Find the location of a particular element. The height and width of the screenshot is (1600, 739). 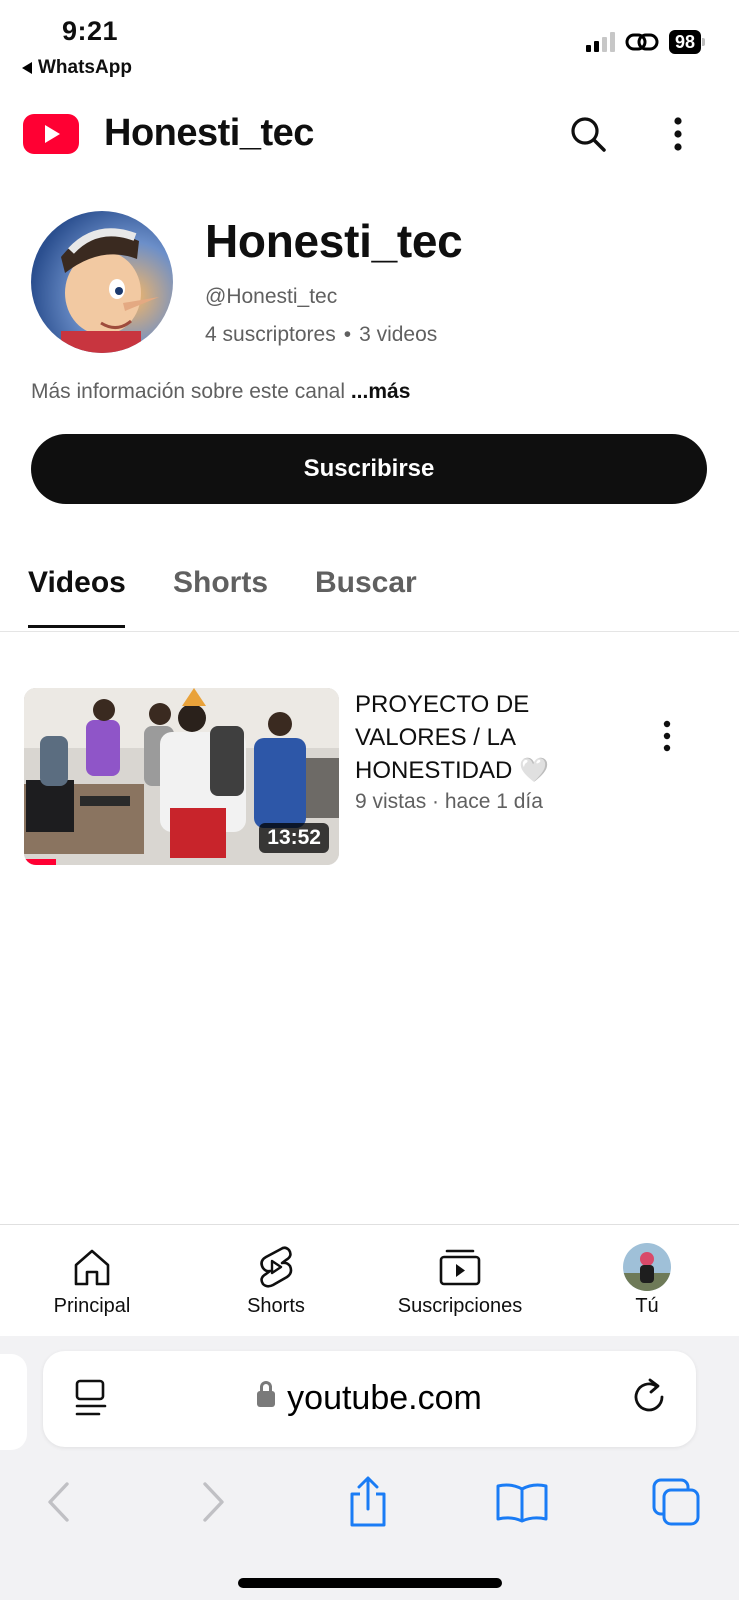

chevron-right-icon is located at coordinates (213, 1502).